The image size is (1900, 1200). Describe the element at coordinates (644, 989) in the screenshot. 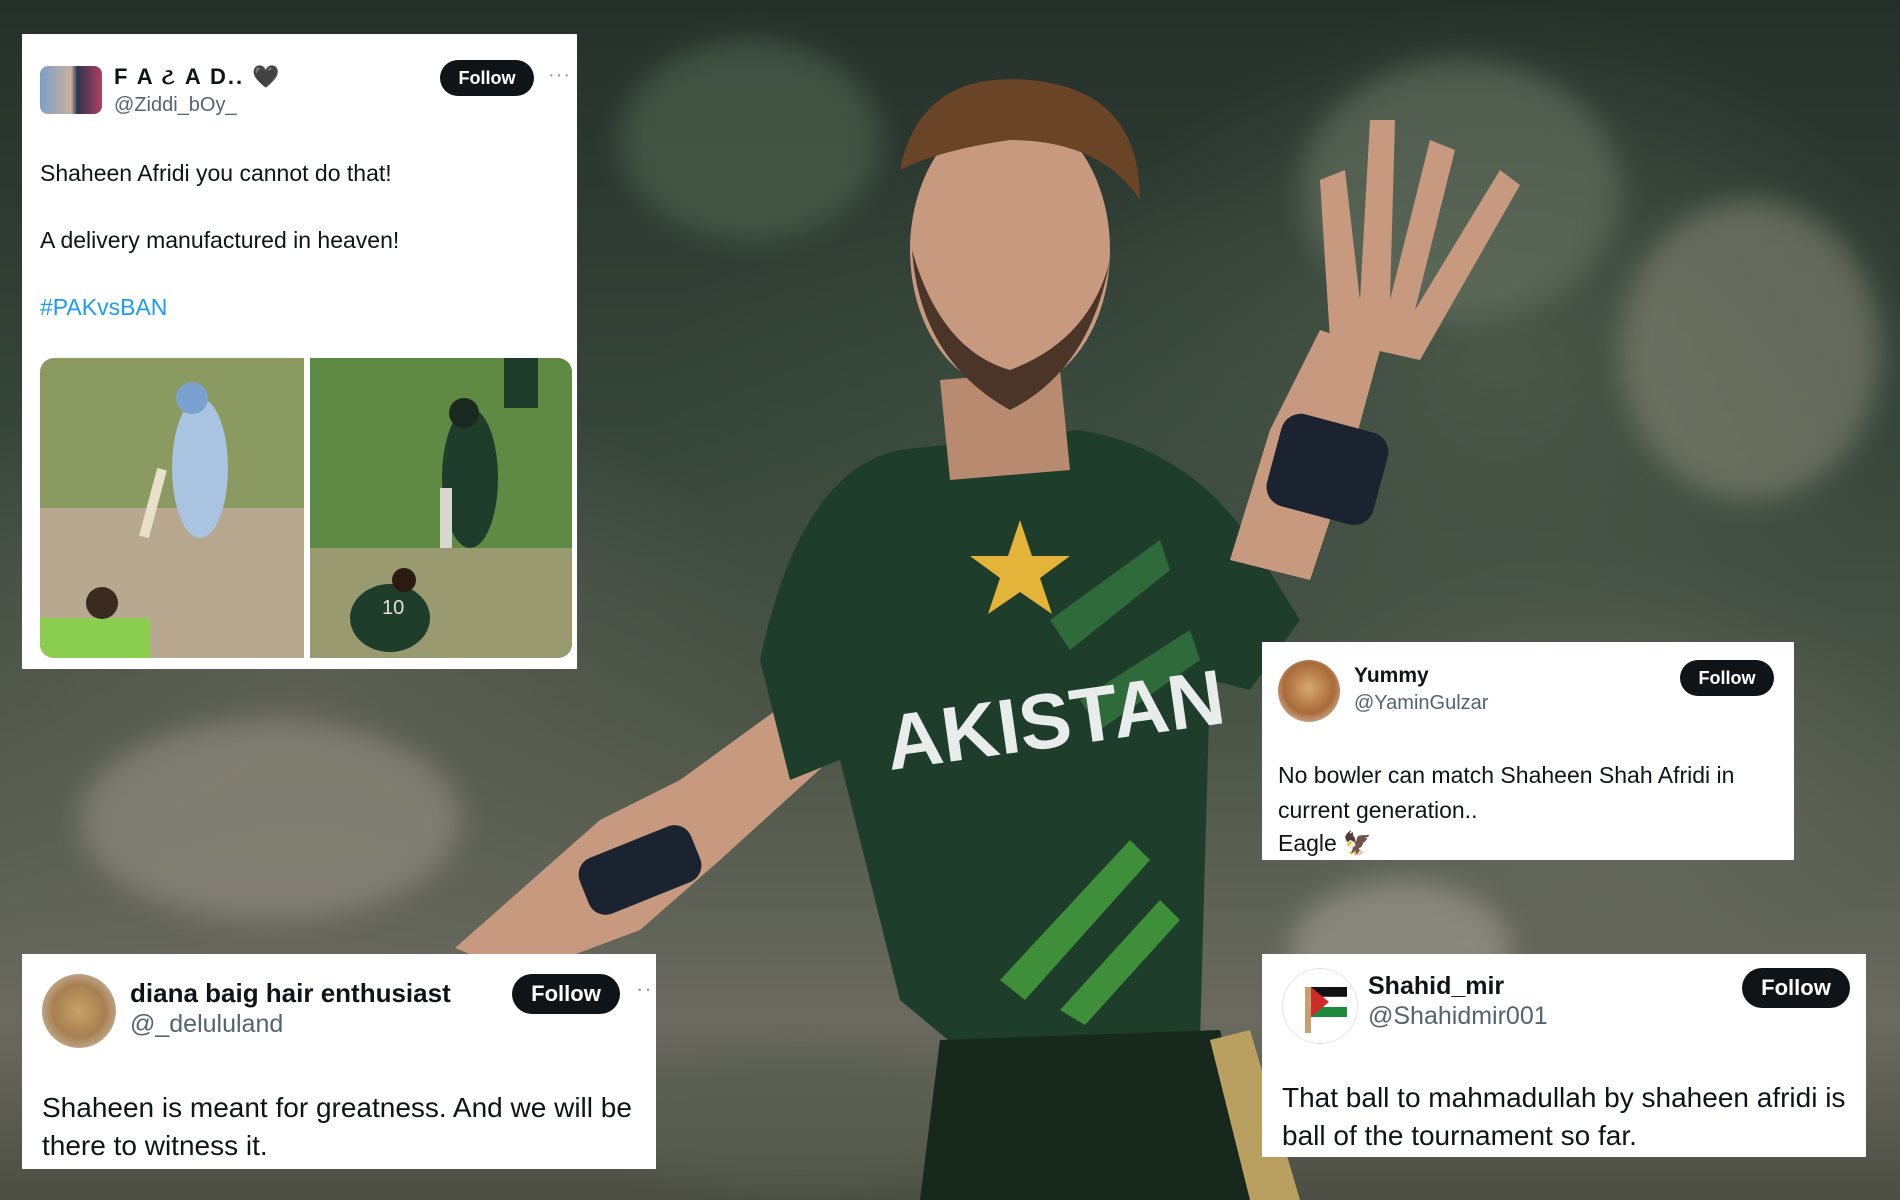

I see `more-options-icon: ··` at that location.